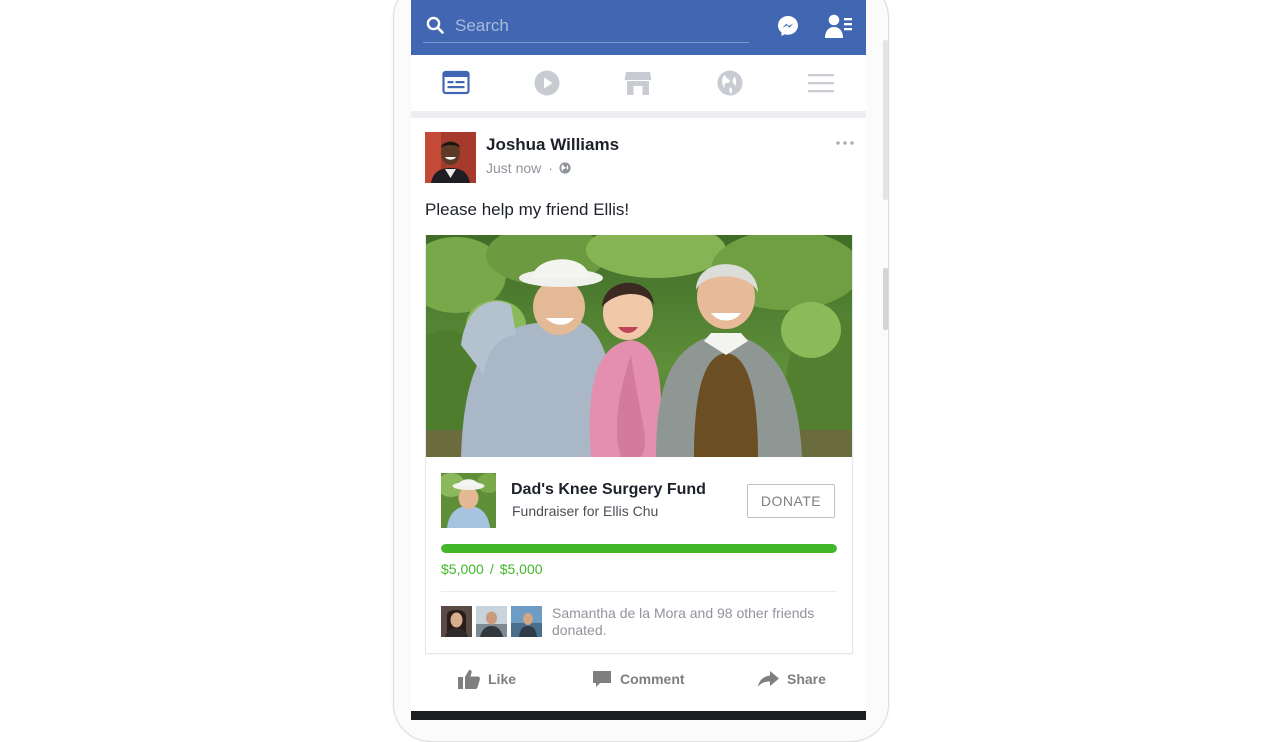  I want to click on more-options-icon, so click(845, 143).